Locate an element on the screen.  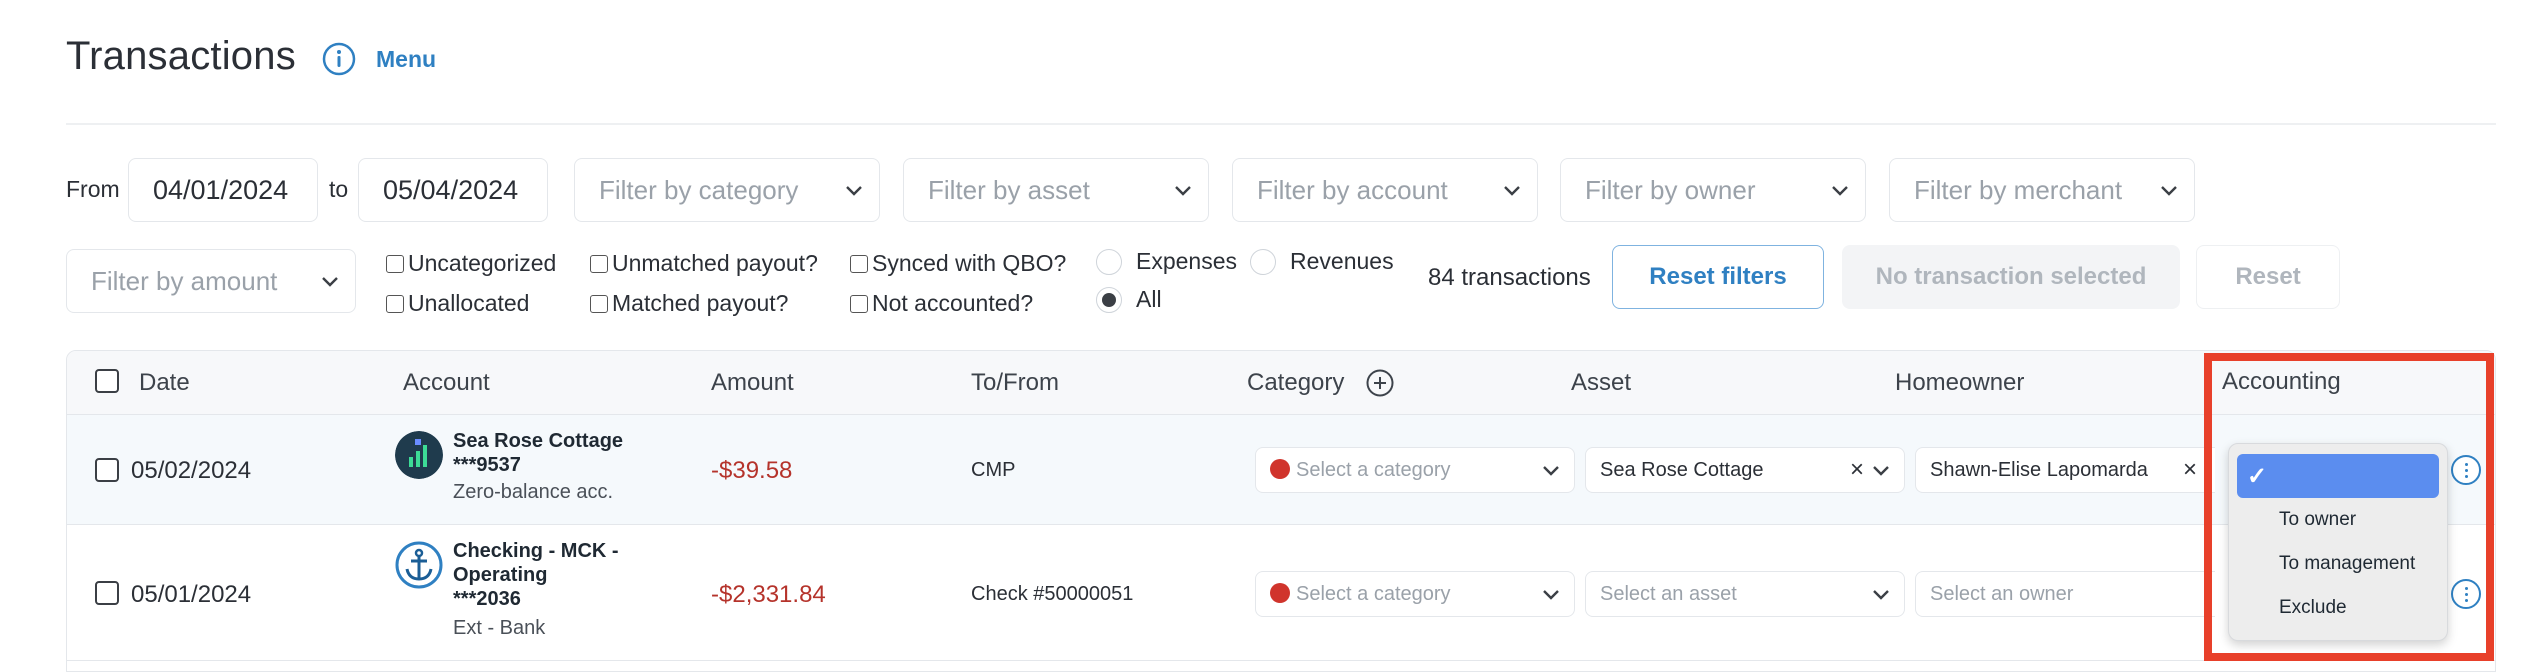
asset-placeholder: Select an asset is located at coordinates (1668, 593).